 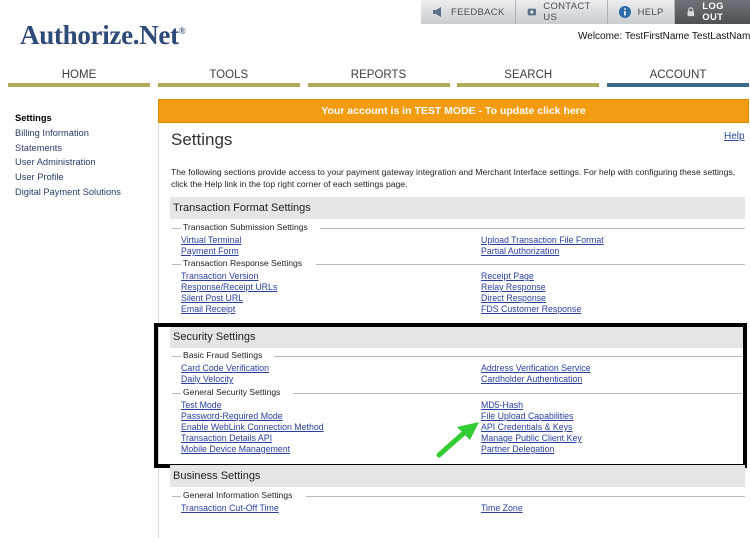 I want to click on nav-tab-reports: REPORTS, so click(x=378, y=77).